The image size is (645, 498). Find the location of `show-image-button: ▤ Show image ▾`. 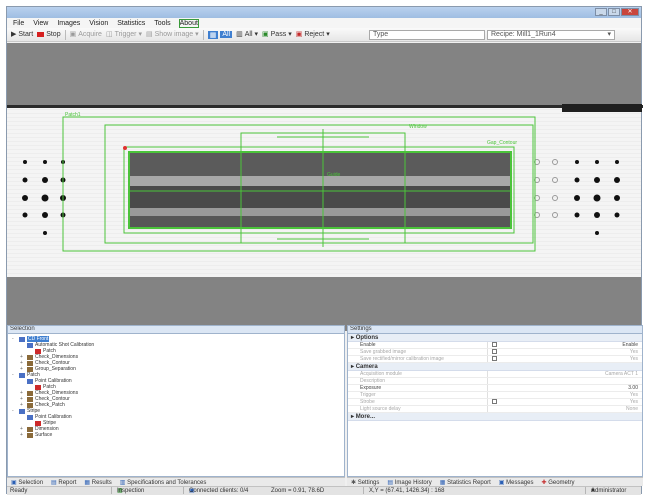

show-image-button: ▤ Show image ▾ is located at coordinates (172, 34).